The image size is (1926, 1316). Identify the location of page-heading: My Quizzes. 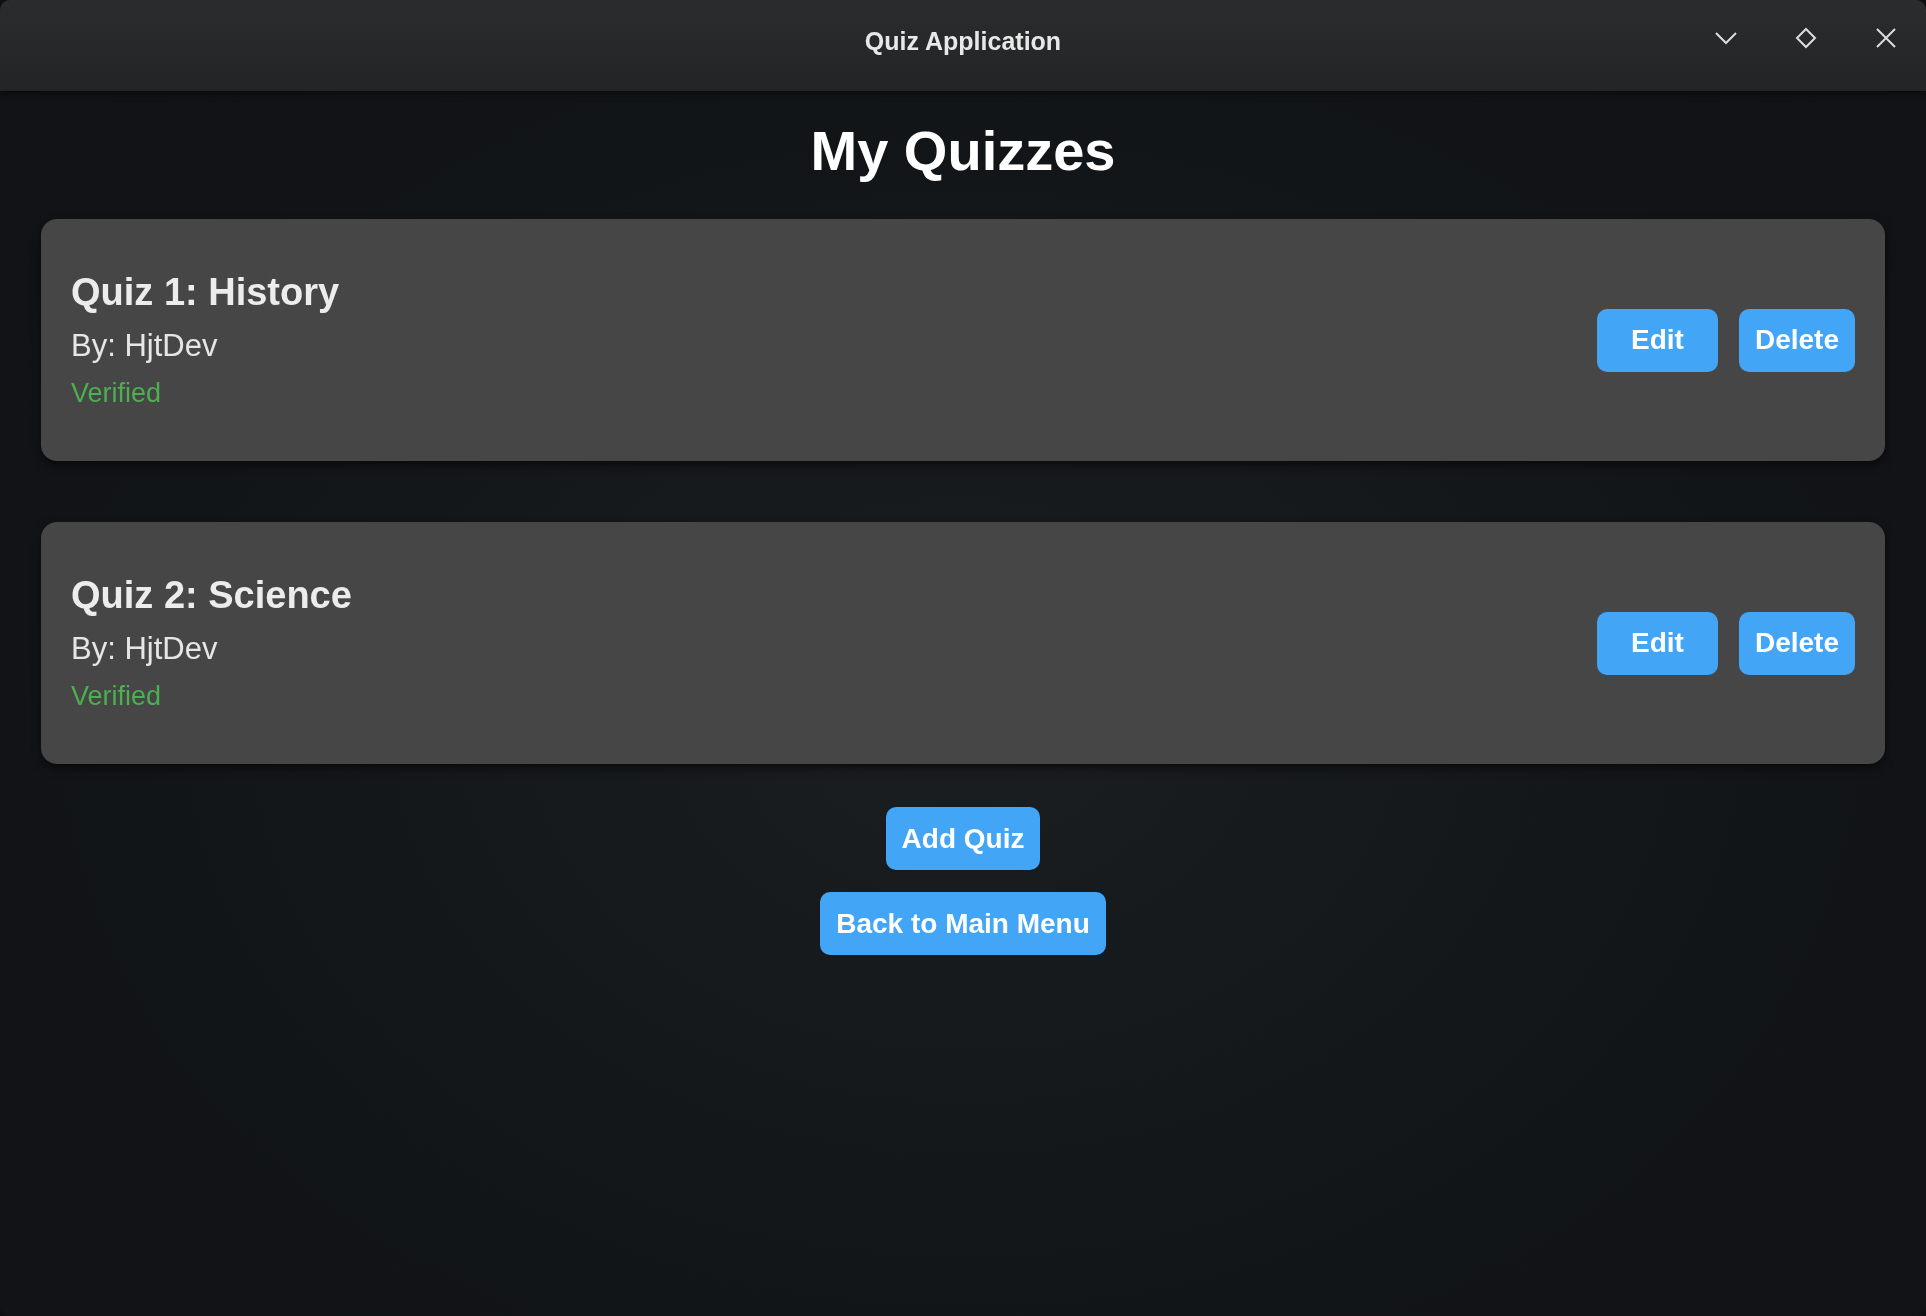
(963, 151).